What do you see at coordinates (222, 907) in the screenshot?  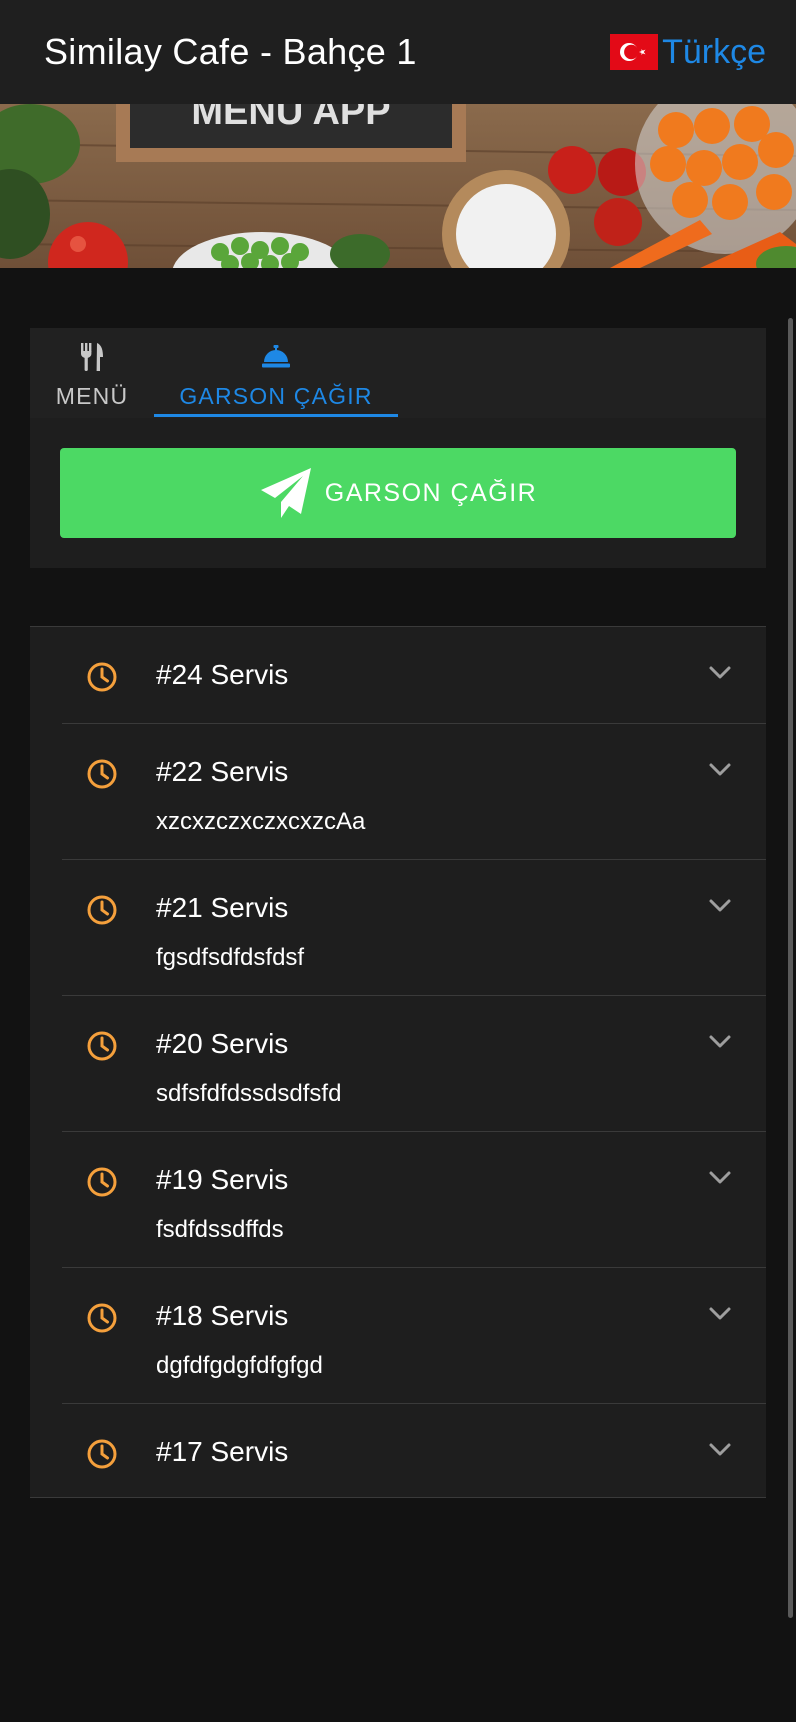 I see `service-request-title: #21 Servis` at bounding box center [222, 907].